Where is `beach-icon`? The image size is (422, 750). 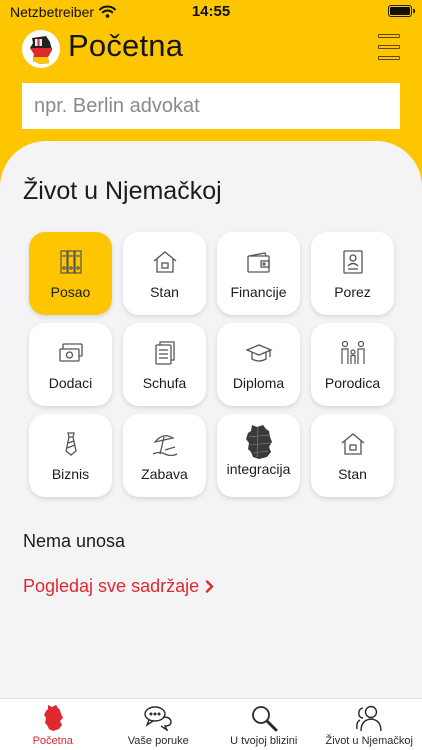
beach-icon is located at coordinates (165, 444).